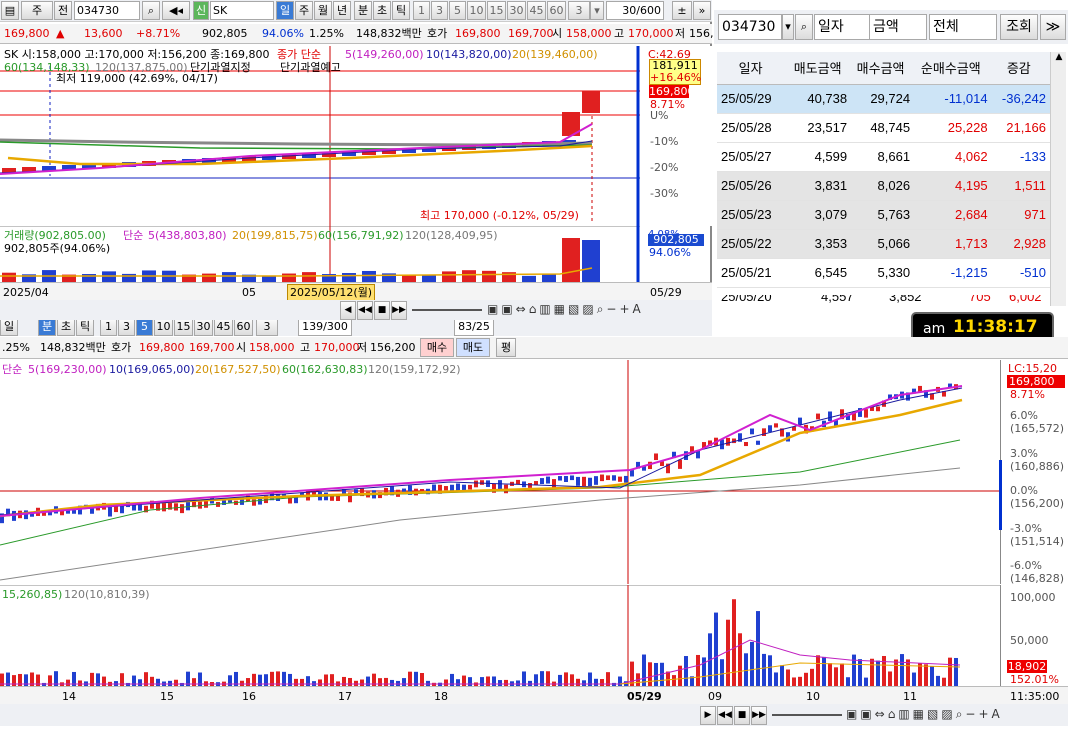  I want to click on zoom-slider, so click(447, 310).